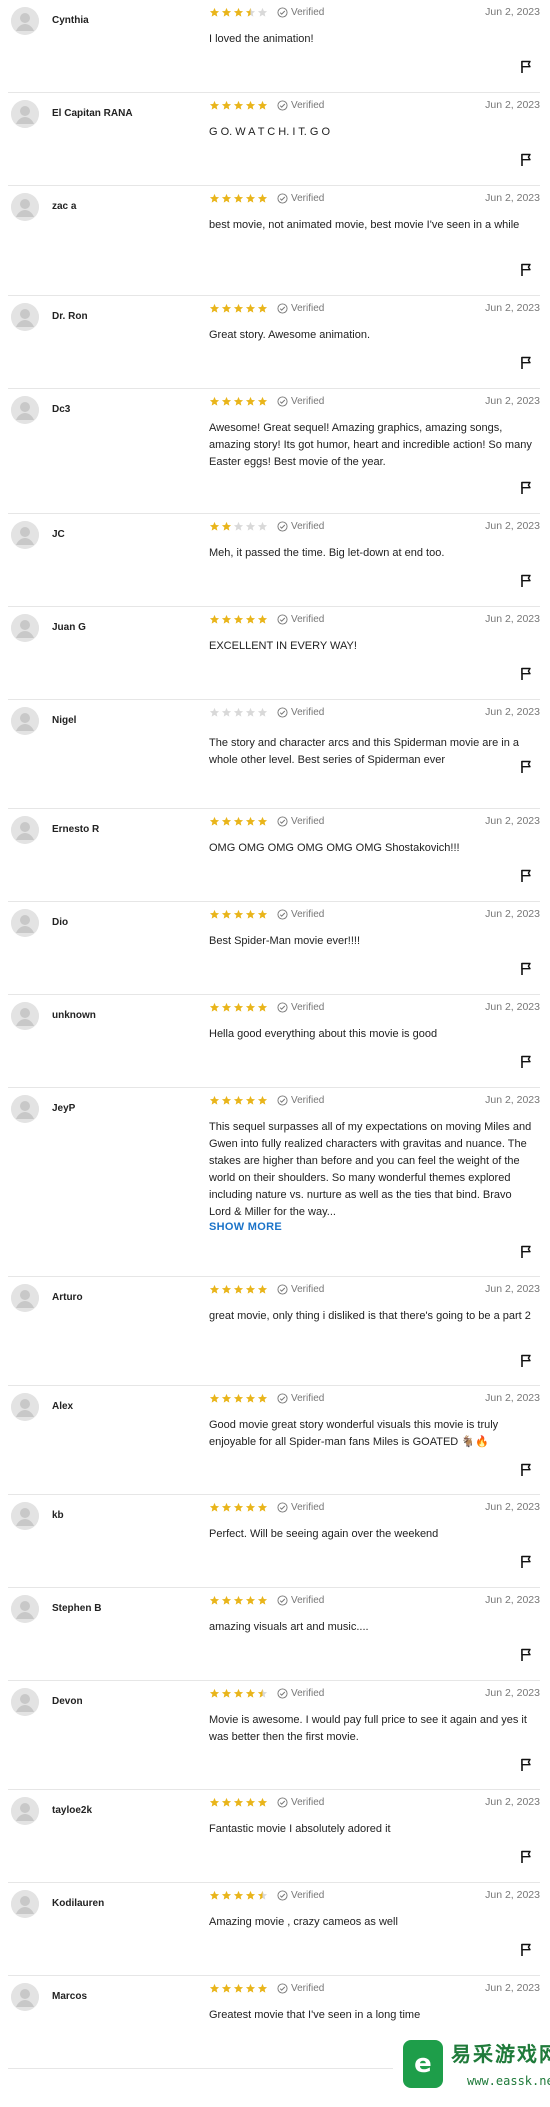 Image resolution: width=550 pixels, height=2107 pixels. Describe the element at coordinates (63, 1108) in the screenshot. I see `username: JeyP` at that location.